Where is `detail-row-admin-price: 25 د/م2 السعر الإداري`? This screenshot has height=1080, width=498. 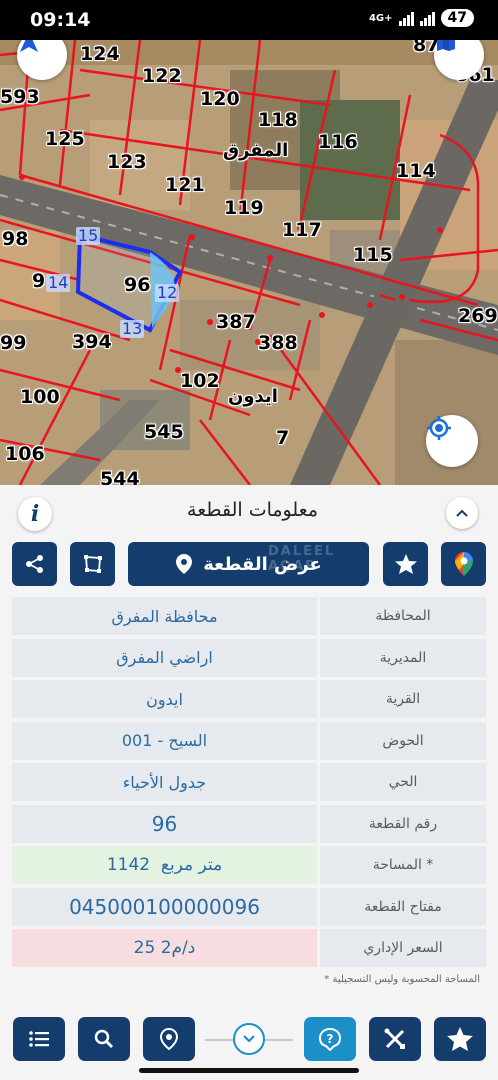 detail-row-admin-price: 25 د/م2 السعر الإداري is located at coordinates (249, 948).